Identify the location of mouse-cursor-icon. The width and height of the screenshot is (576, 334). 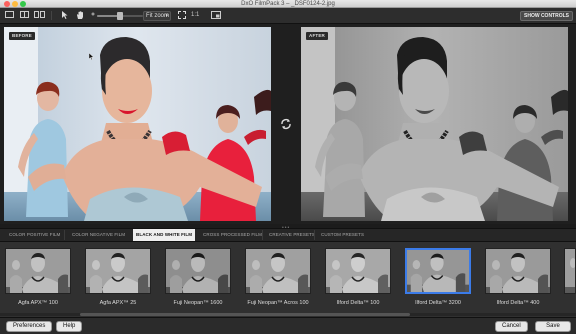
(91, 56).